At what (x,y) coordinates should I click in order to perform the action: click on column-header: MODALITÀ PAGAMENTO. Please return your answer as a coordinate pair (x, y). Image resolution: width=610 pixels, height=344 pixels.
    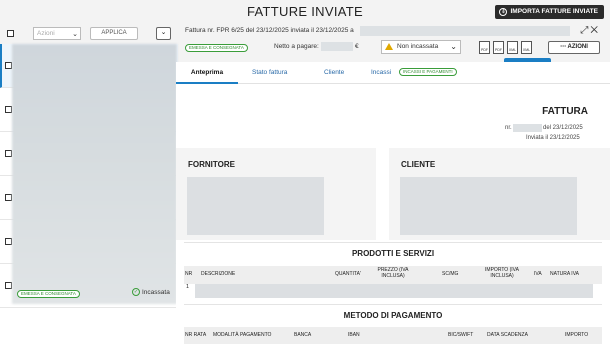
    Looking at the image, I should click on (242, 335).